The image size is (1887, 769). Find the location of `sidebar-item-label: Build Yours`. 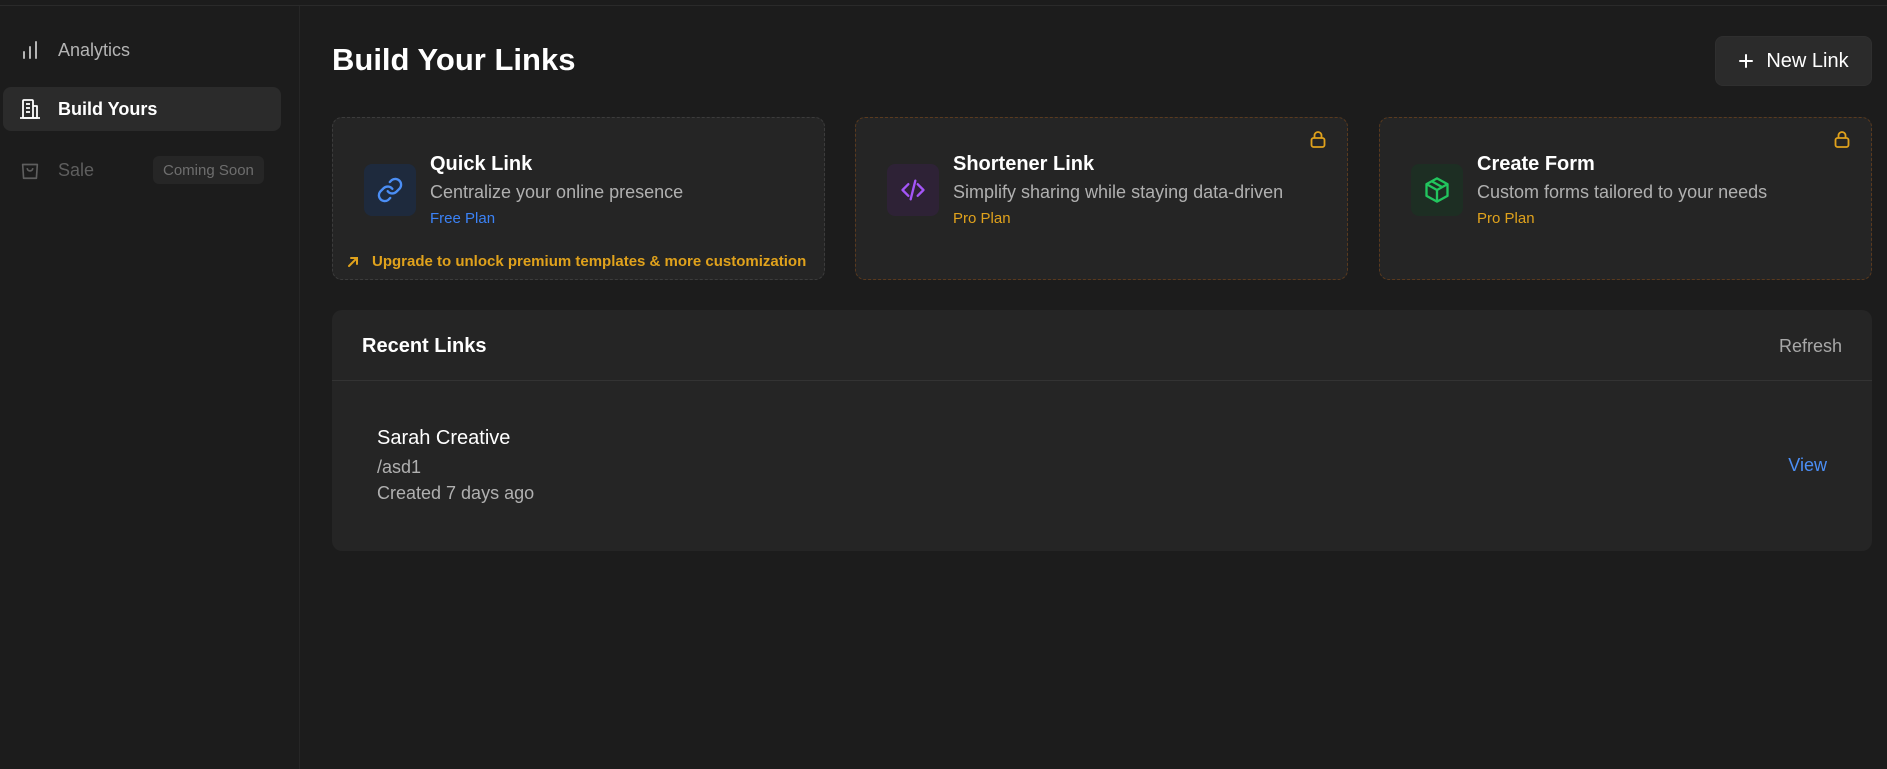

sidebar-item-label: Build Yours is located at coordinates (108, 108).